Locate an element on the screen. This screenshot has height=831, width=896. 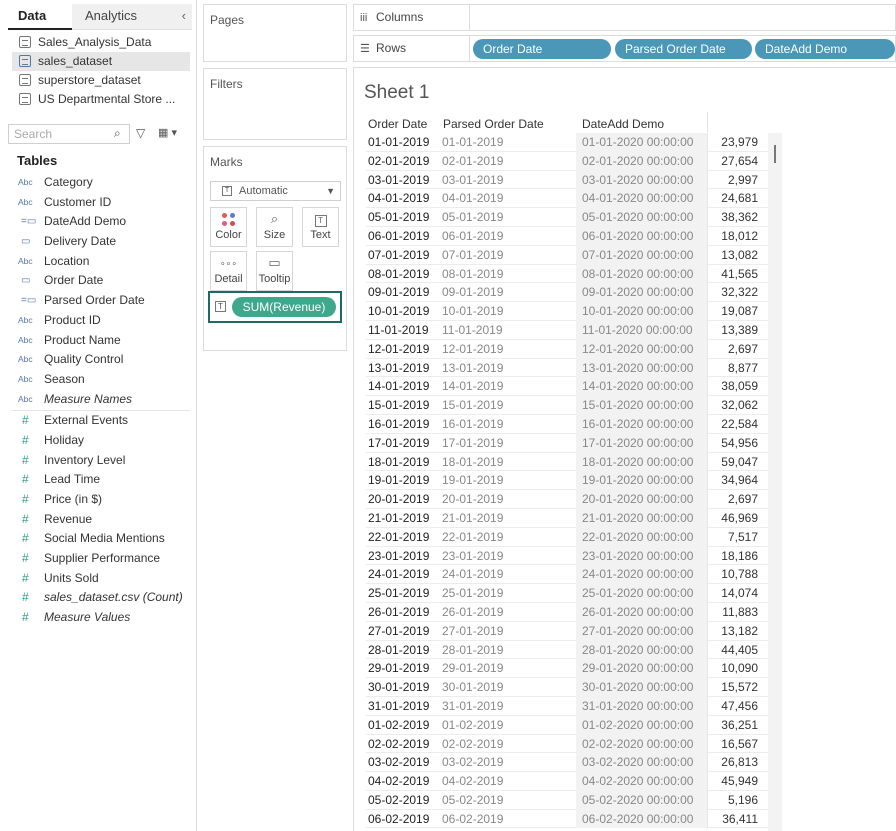
dateadd-cell: 10-01-2020 00:00:00 is located at coordinates (641, 311).